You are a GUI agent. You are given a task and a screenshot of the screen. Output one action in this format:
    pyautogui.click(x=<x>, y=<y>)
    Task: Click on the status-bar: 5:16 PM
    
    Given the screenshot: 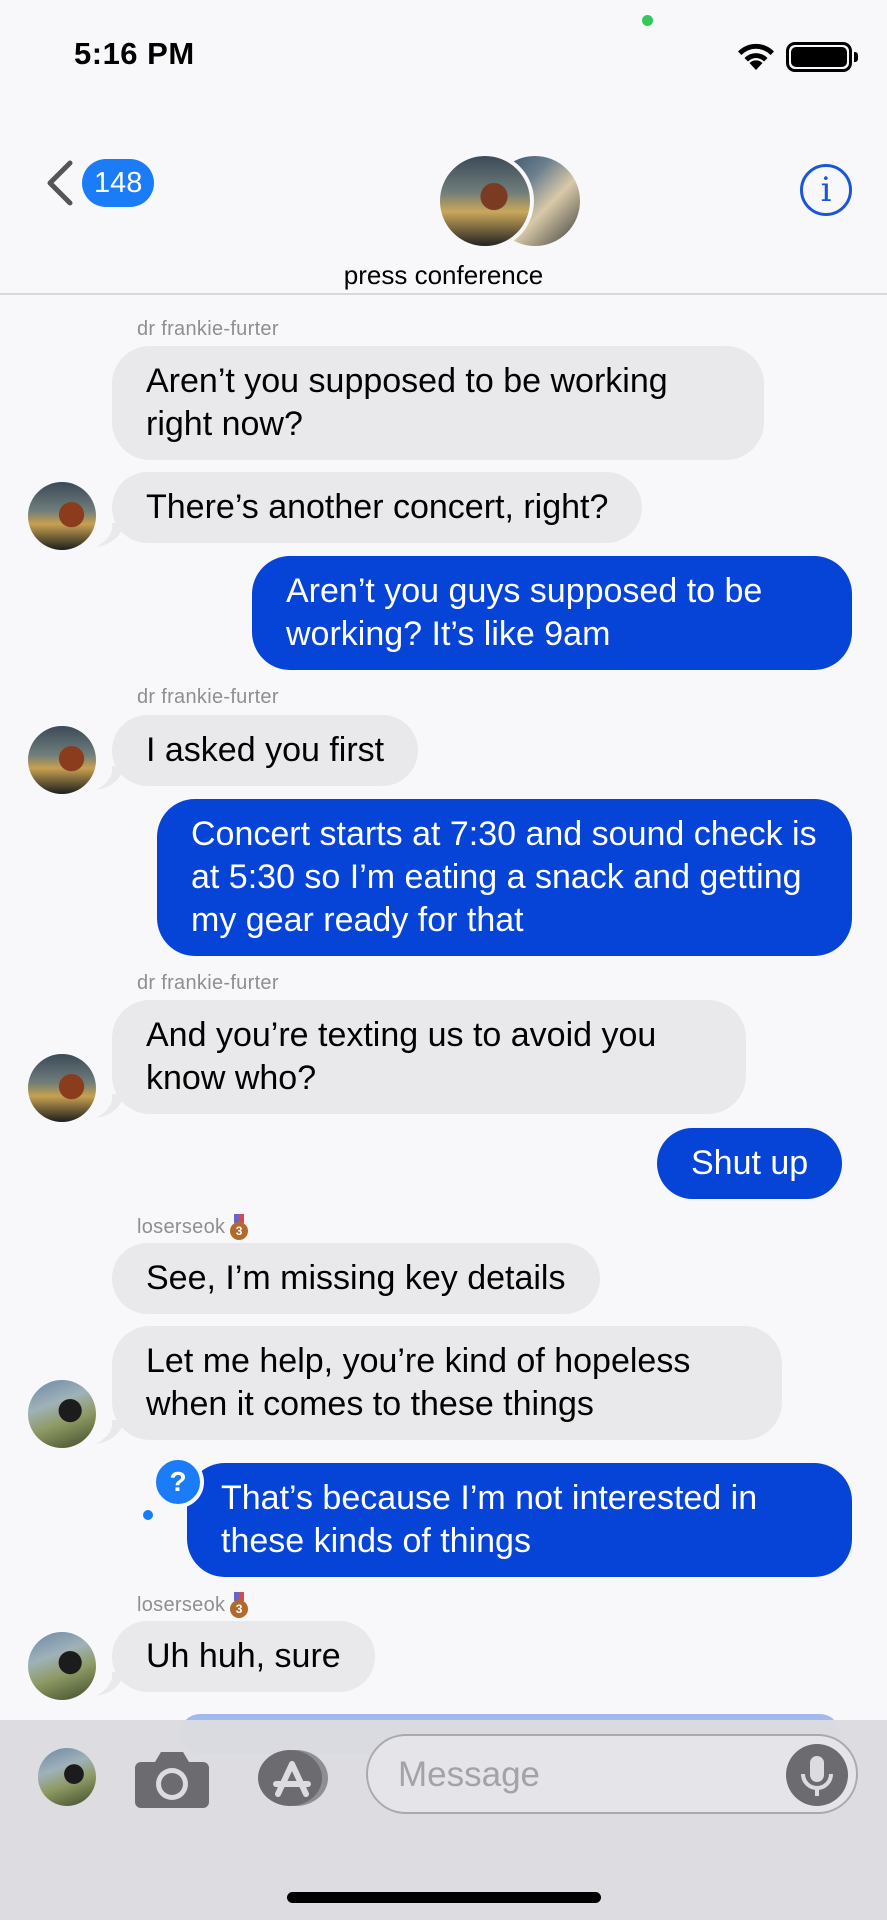 What is the action you would take?
    pyautogui.click(x=443, y=55)
    